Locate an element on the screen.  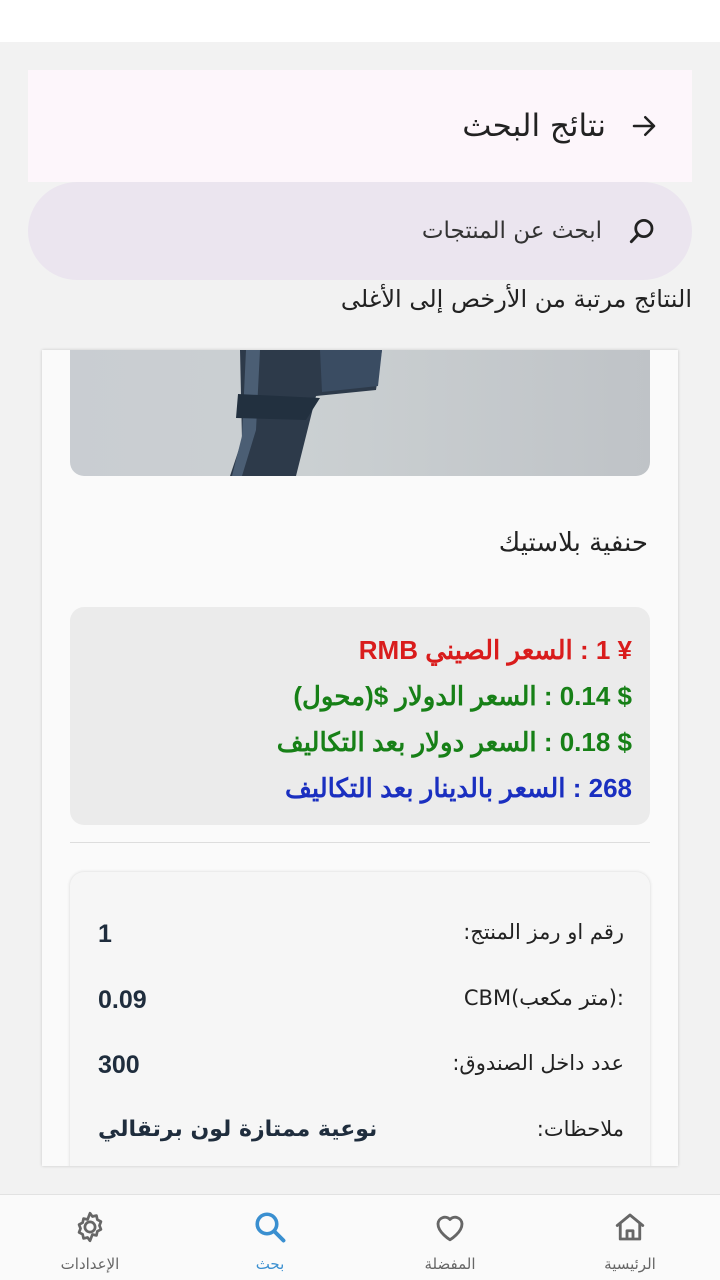
bottom-nav: الإعدادات بحث المفضلة الرئيسية is located at coordinates (360, 1237).